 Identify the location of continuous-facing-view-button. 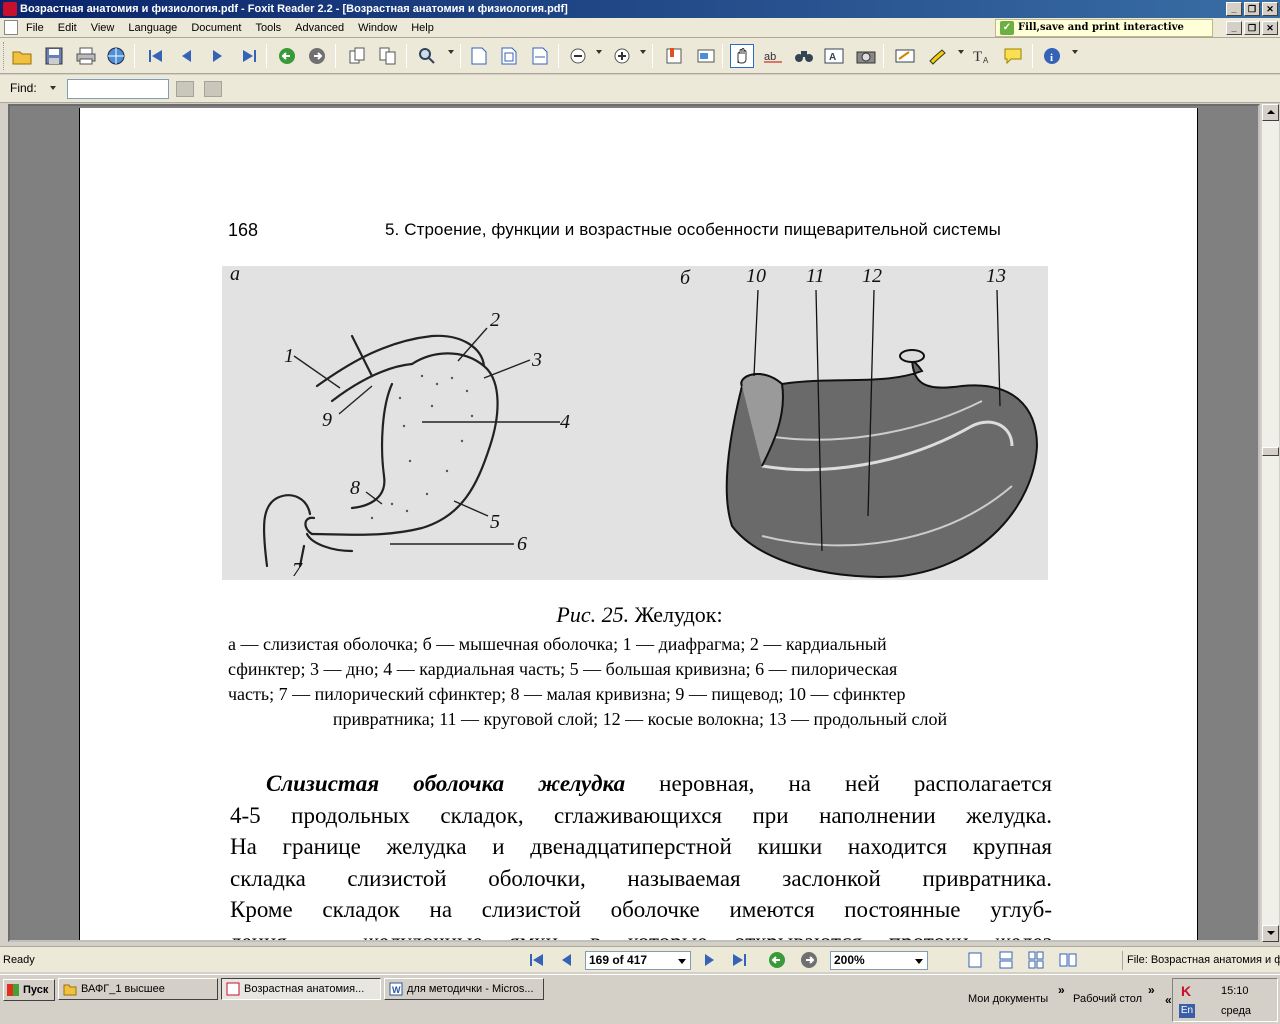
(1068, 960).